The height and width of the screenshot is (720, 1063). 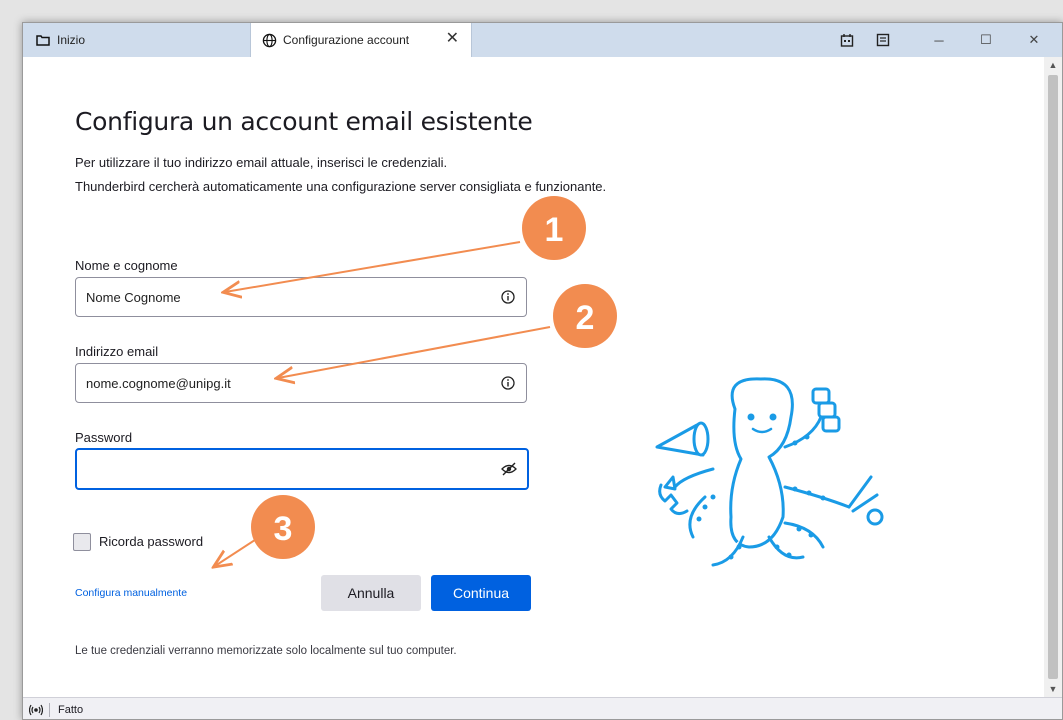 I want to click on tab-account-setup: Configurazione account ✕, so click(x=361, y=40).